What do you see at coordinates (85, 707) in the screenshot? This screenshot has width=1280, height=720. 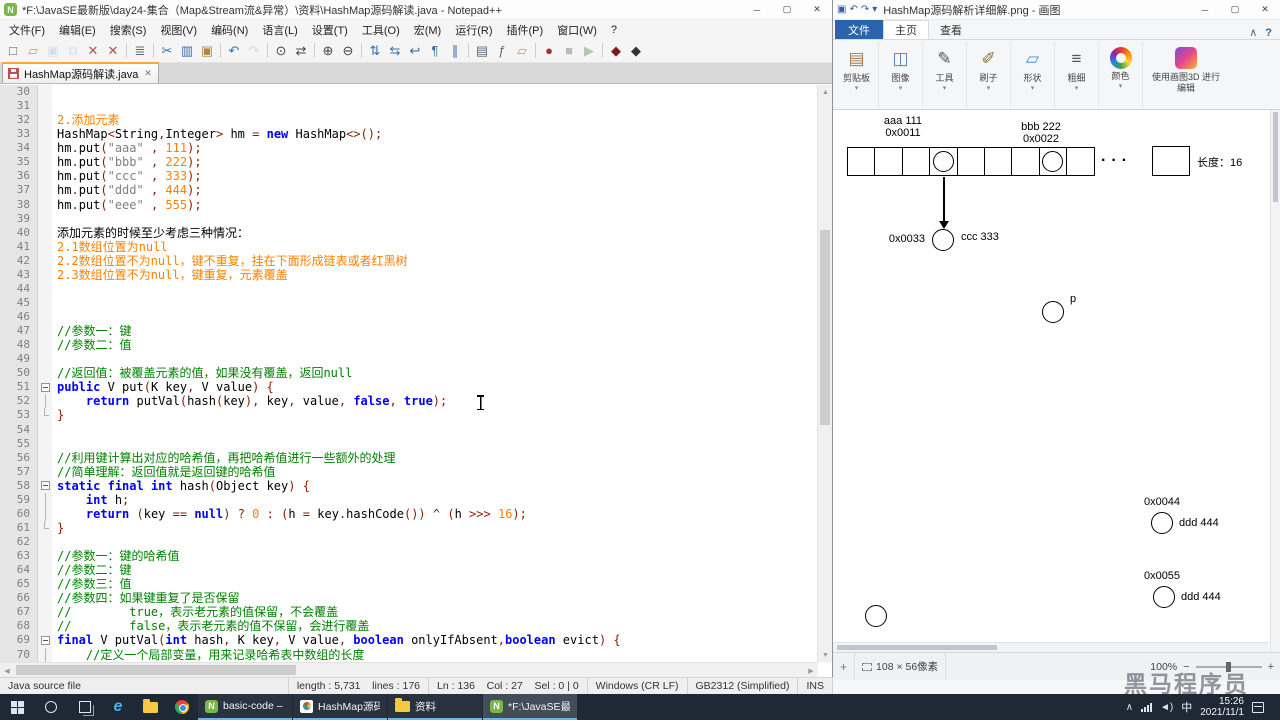 I see `task-view-button` at bounding box center [85, 707].